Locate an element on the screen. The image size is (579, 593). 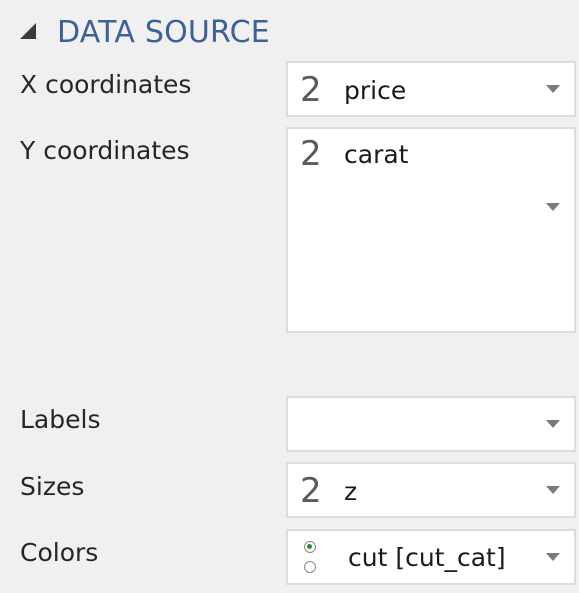
colors-field-name: cut [cut_cat] is located at coordinates (427, 557).